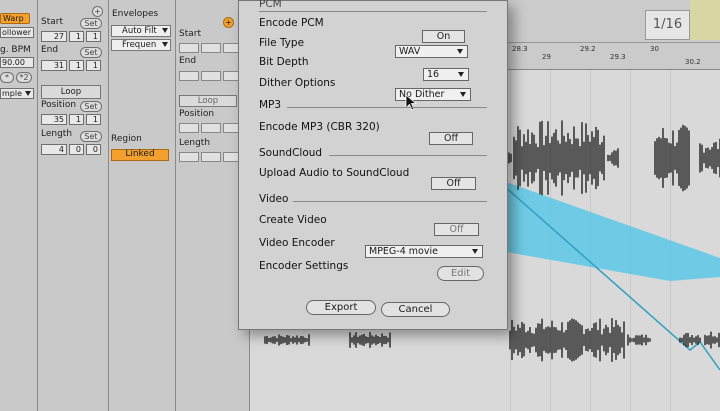 This screenshot has width=720, height=411. What do you see at coordinates (135, 14) in the screenshot?
I see `envelopes-title: Envelopes` at bounding box center [135, 14].